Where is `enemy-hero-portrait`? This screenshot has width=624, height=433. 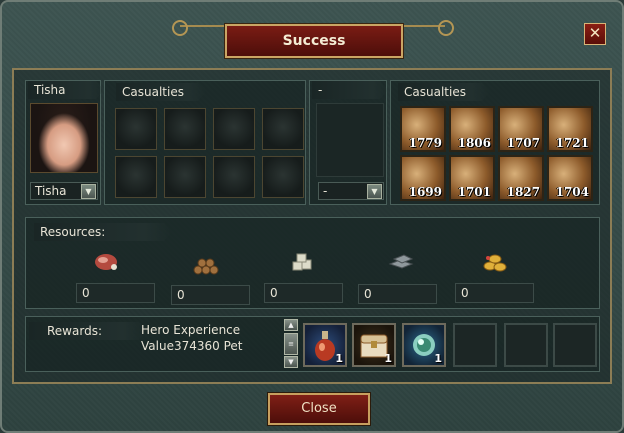
enemy-hero-portrait is located at coordinates (350, 140).